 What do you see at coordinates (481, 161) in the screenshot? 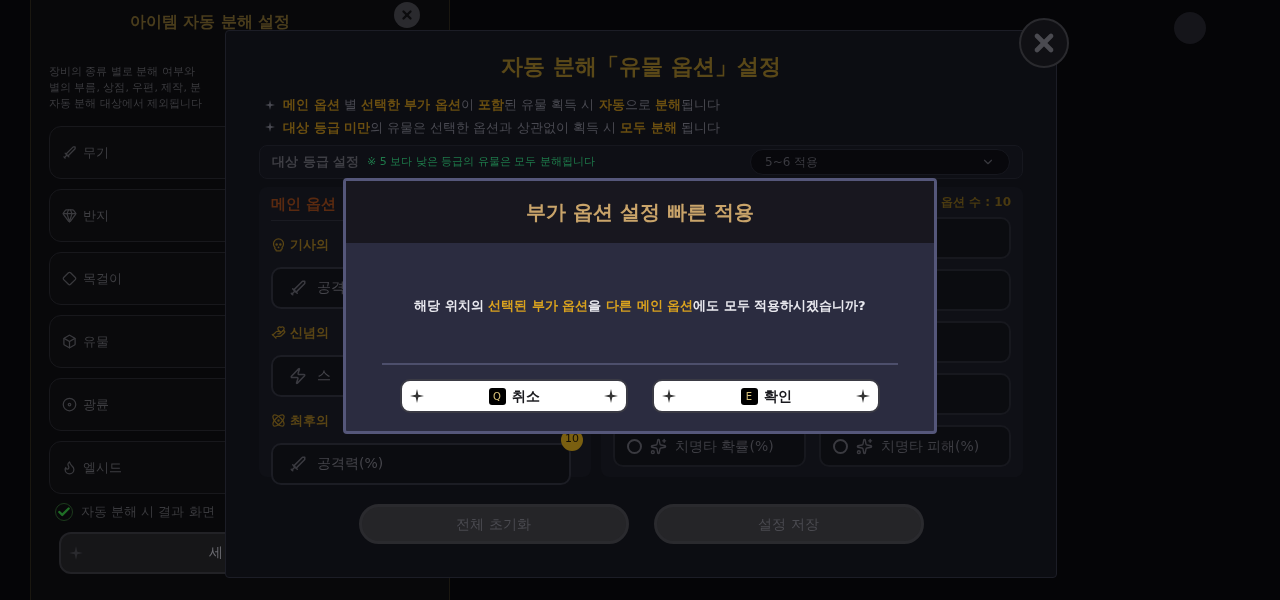
I see `grade-hint: ※ 5 보다 낮은 등급의 유물은 모두 분해됩니다` at bounding box center [481, 161].